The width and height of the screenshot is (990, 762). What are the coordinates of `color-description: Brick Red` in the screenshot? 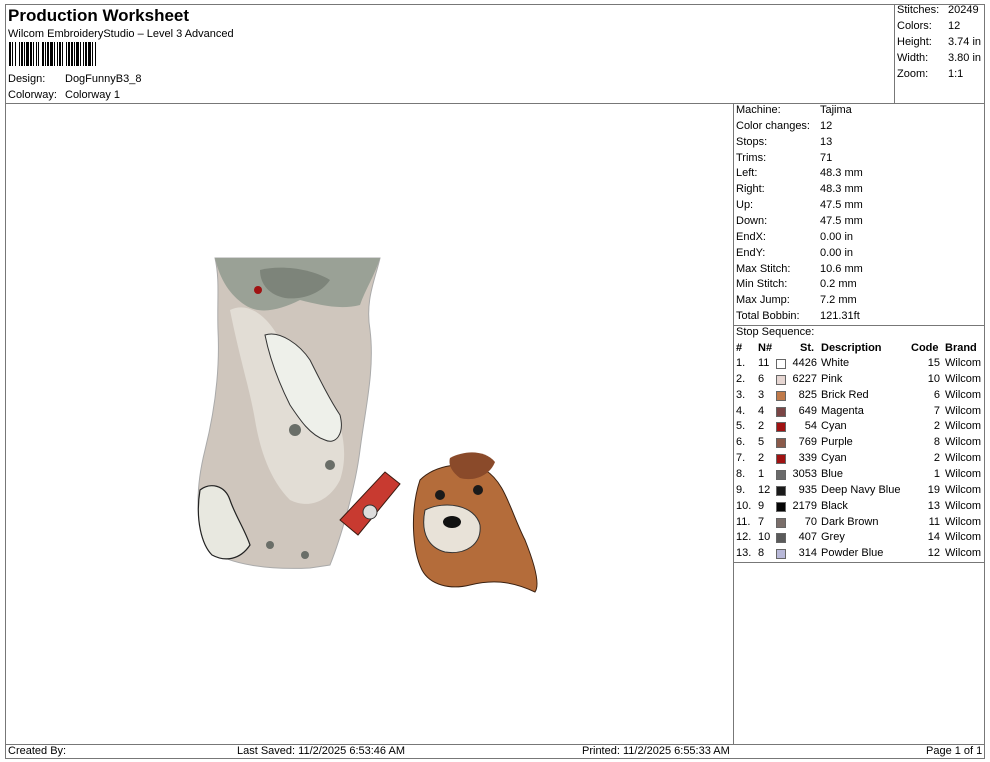 It's located at (845, 394).